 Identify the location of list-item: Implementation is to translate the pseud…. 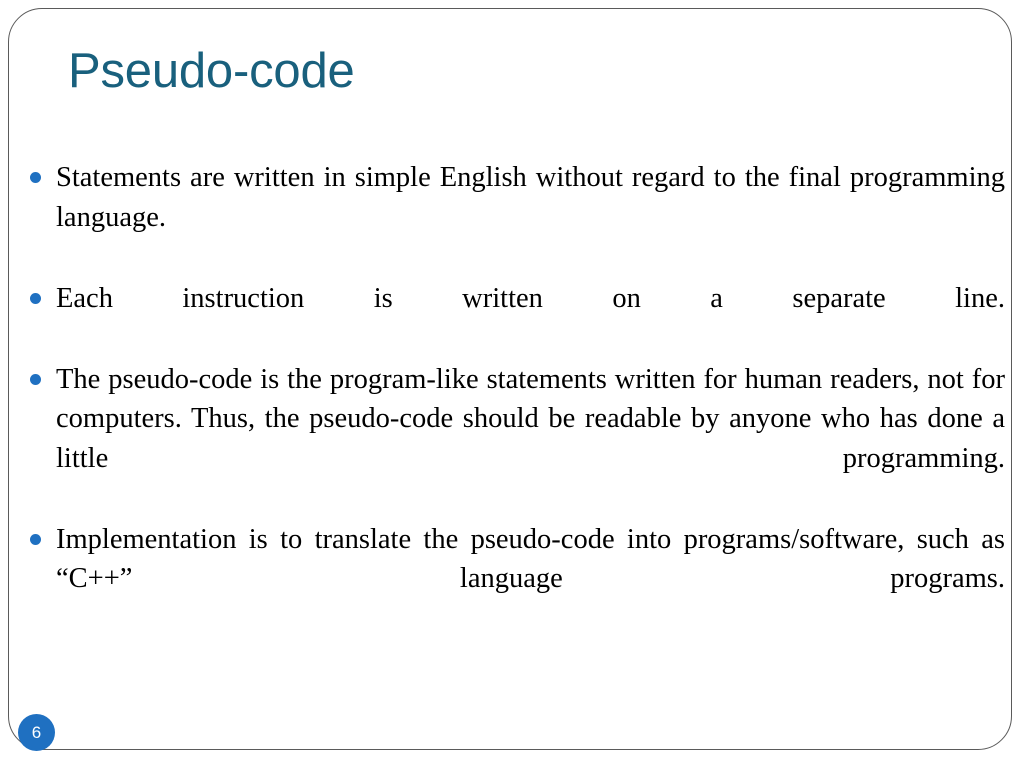
(516, 579).